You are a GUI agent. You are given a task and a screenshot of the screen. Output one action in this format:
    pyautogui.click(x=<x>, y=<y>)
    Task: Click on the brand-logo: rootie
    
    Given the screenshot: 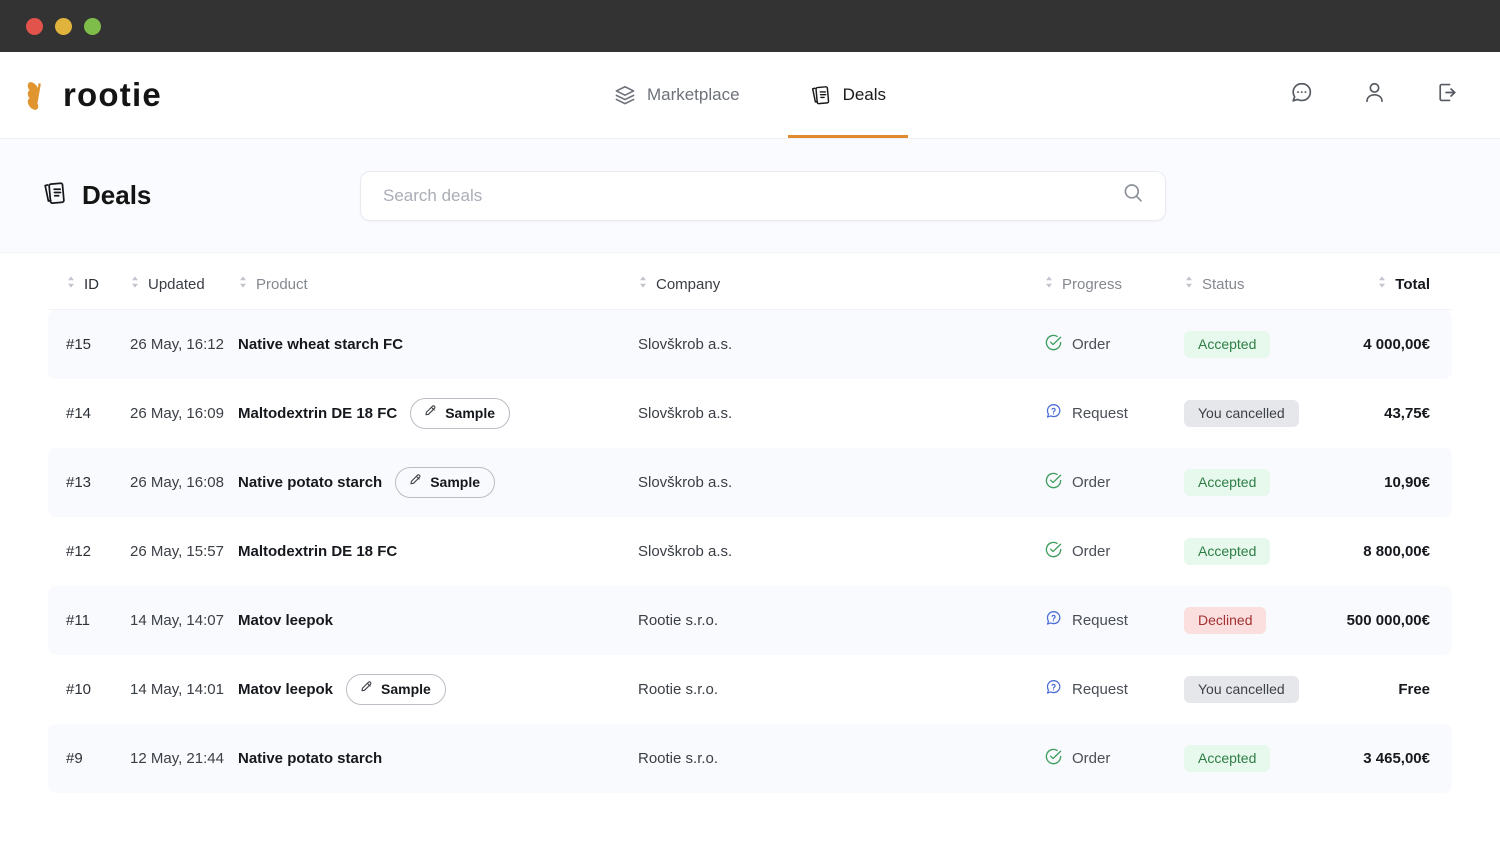 What is the action you would take?
    pyautogui.click(x=165, y=95)
    